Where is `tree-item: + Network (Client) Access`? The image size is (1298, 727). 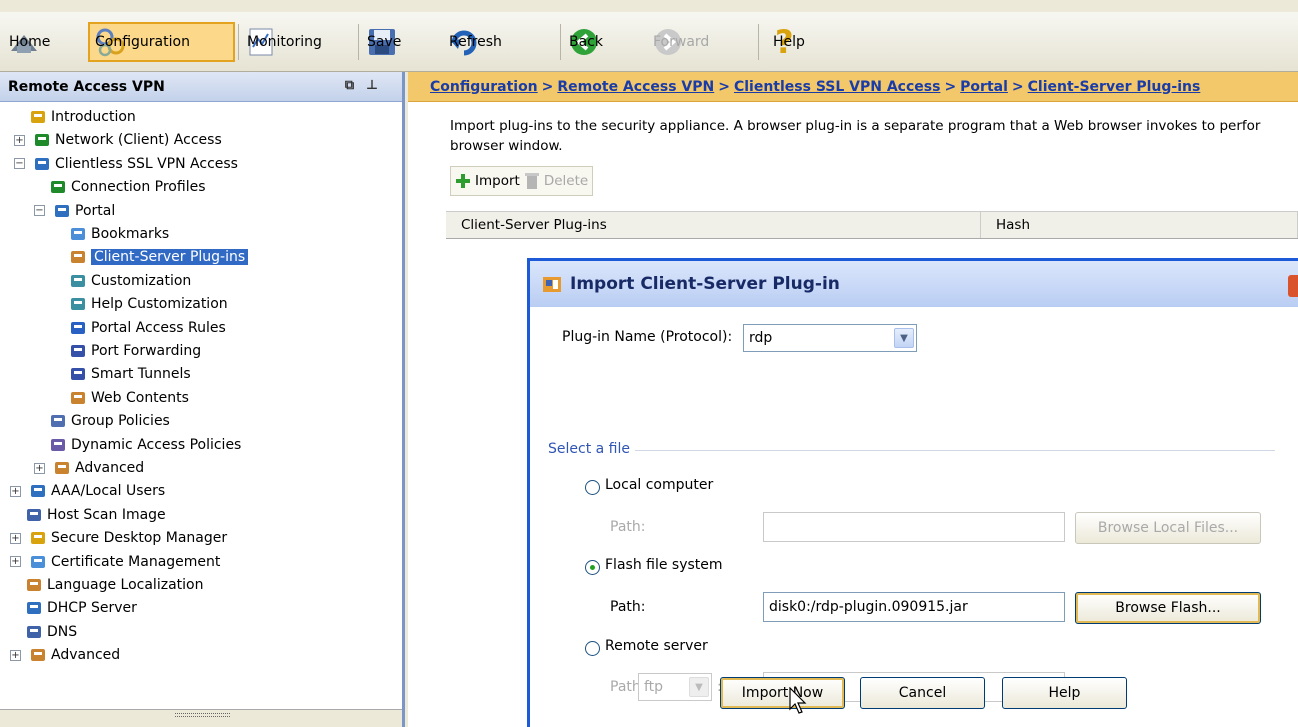 tree-item: + Network (Client) Access is located at coordinates (118, 140).